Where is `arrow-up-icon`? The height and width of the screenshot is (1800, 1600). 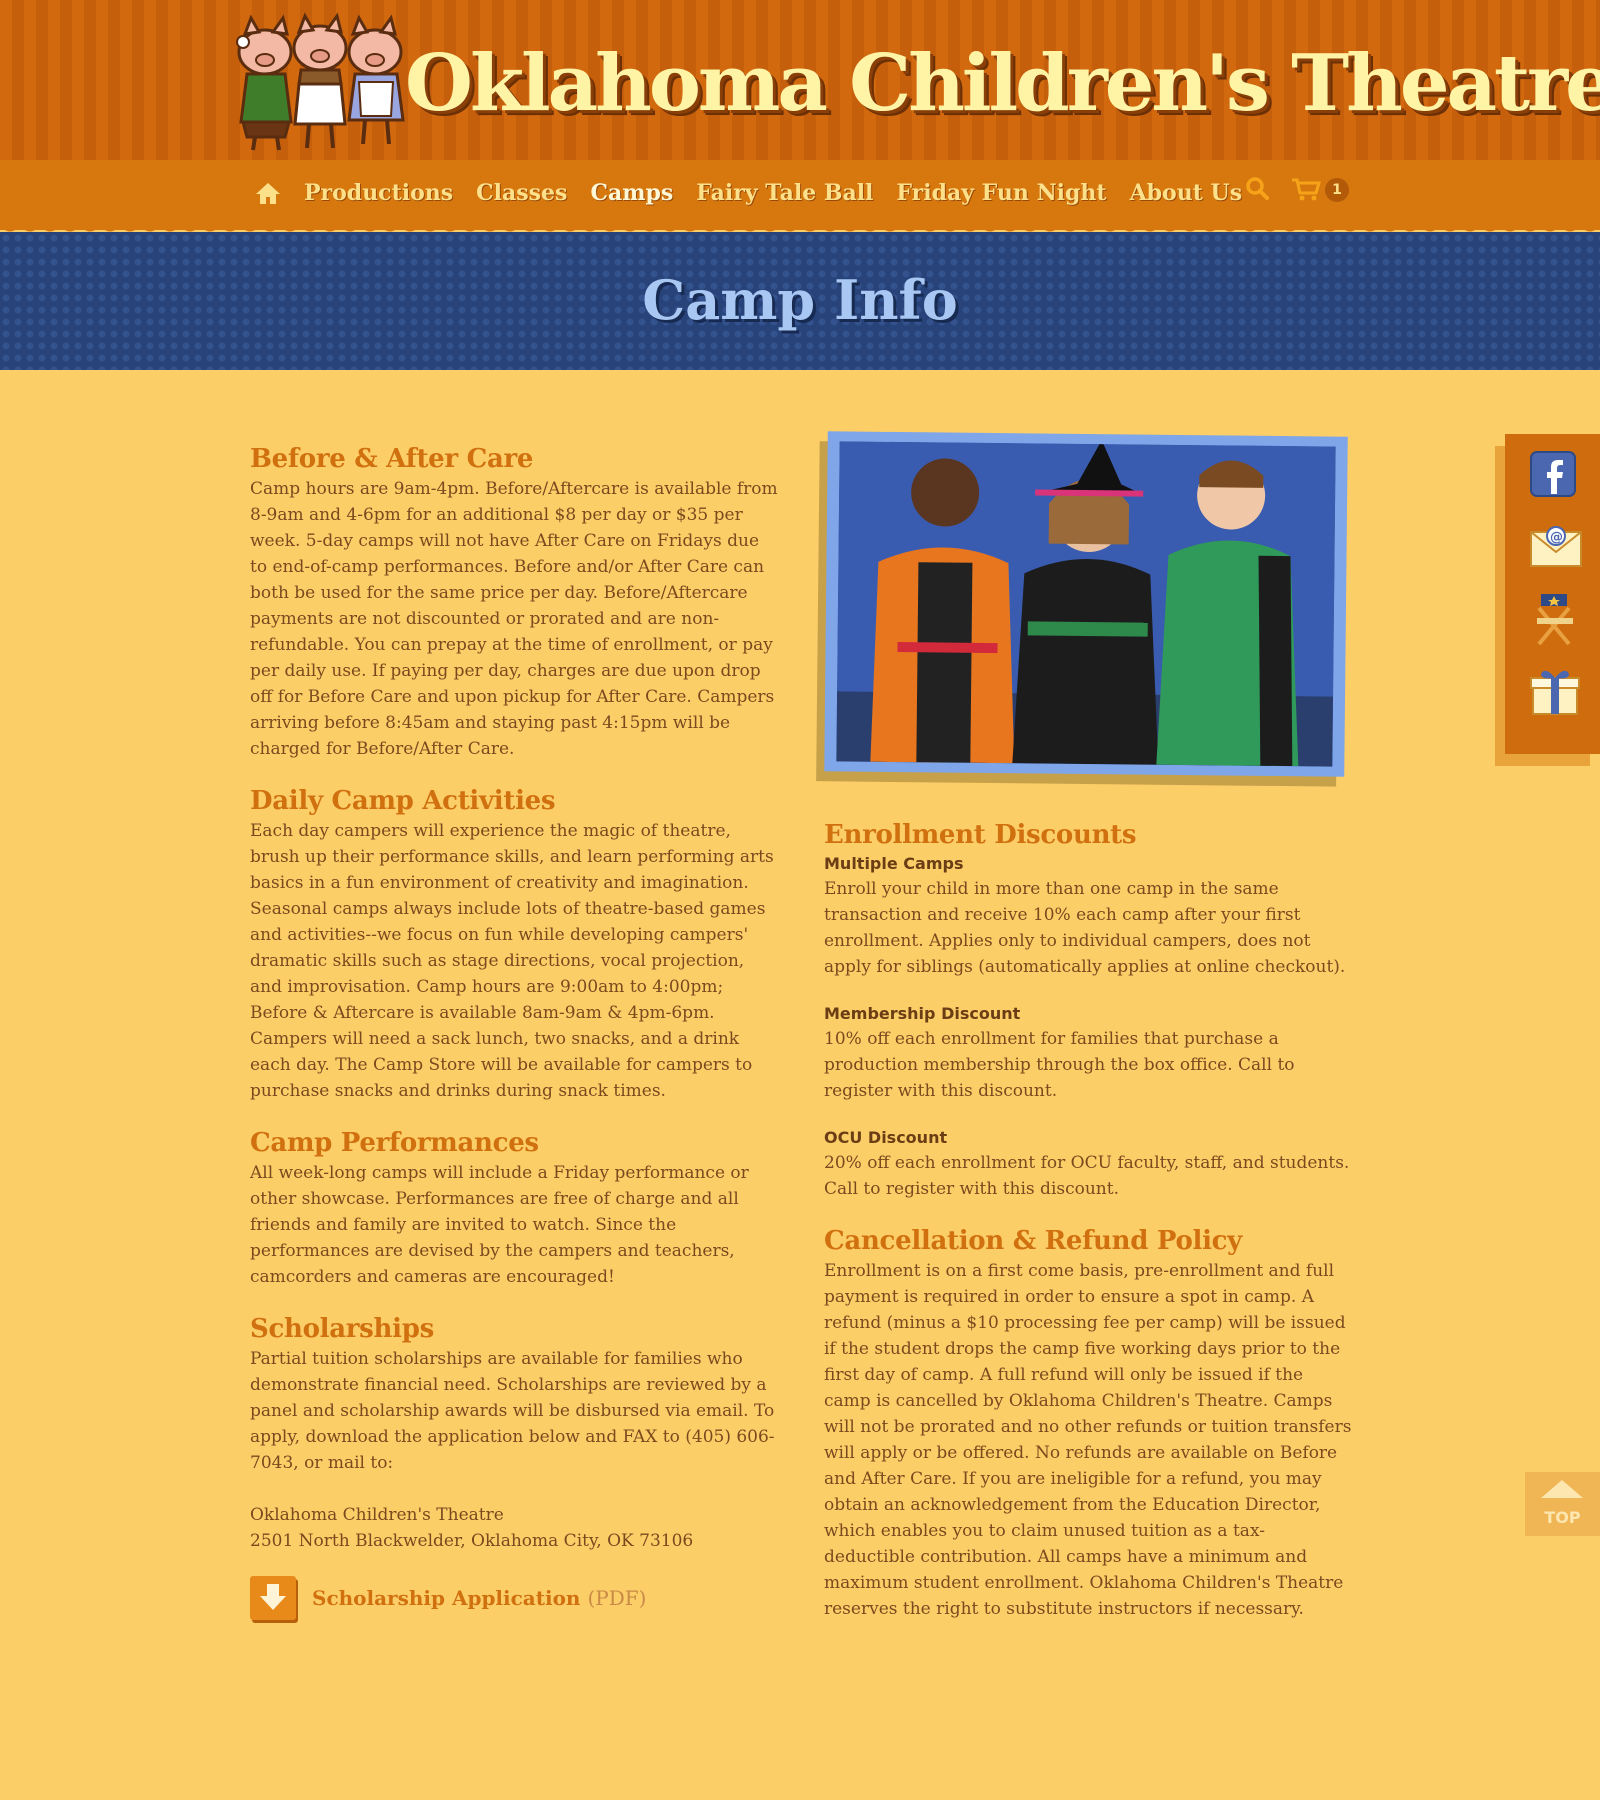 arrow-up-icon is located at coordinates (1562, 1489).